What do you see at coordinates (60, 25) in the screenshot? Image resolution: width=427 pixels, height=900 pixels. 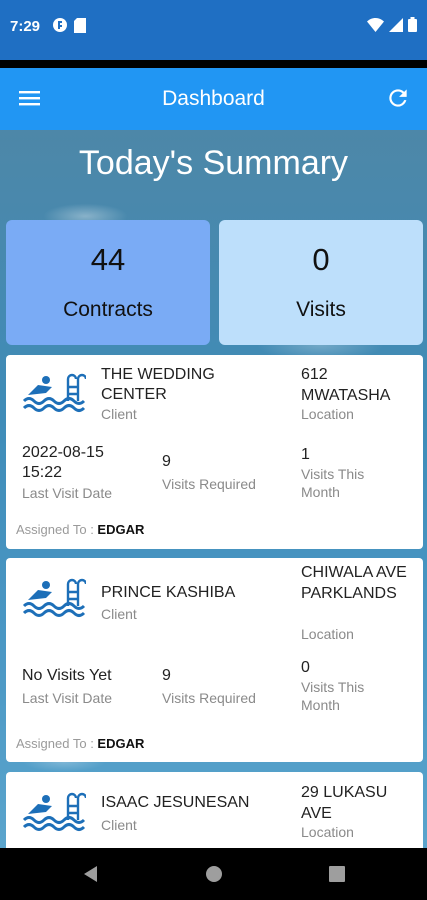 I see `app-notification-icon` at bounding box center [60, 25].